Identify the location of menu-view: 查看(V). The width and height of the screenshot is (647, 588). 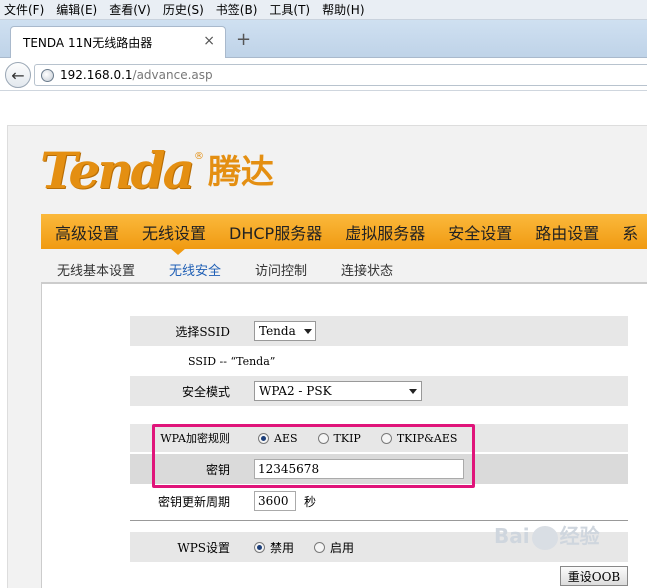
(130, 9).